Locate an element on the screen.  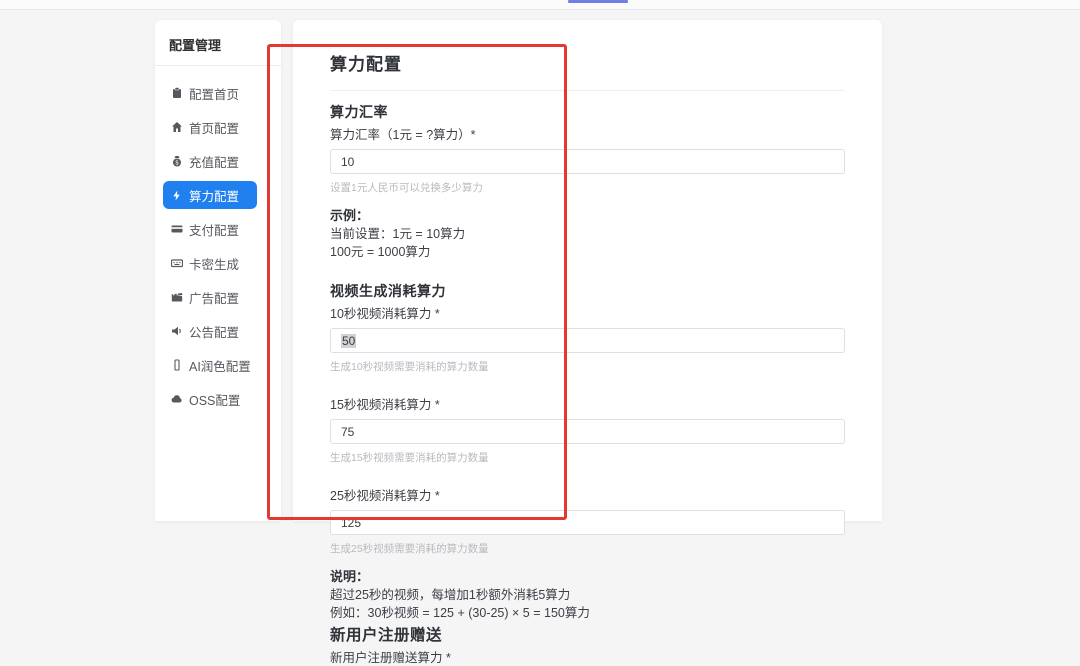
sidebar-item-label: 卡密生成 is located at coordinates (214, 264).